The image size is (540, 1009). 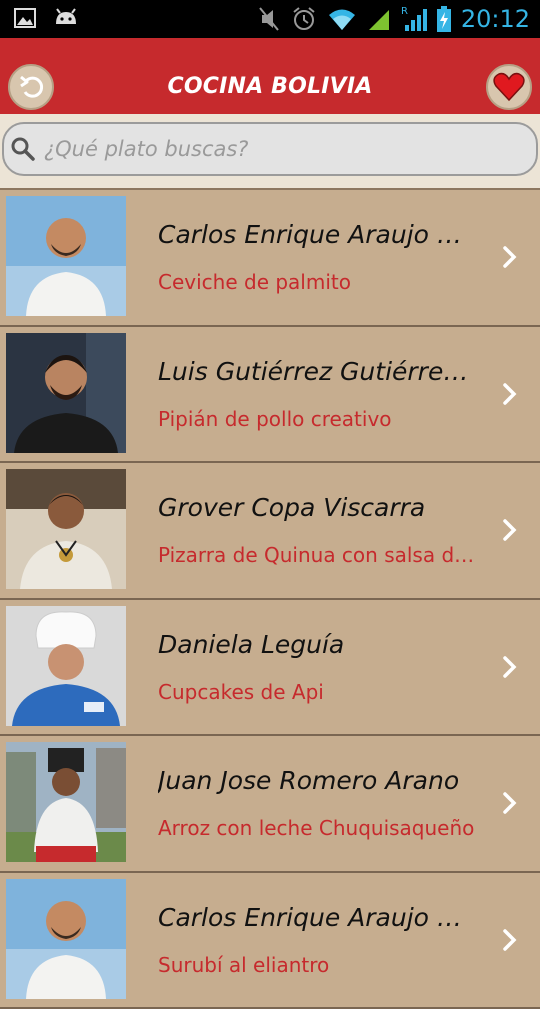 What do you see at coordinates (317, 371) in the screenshot?
I see `chef-name: Luis Gutiérrez Gutiérrez Gutiérrez` at bounding box center [317, 371].